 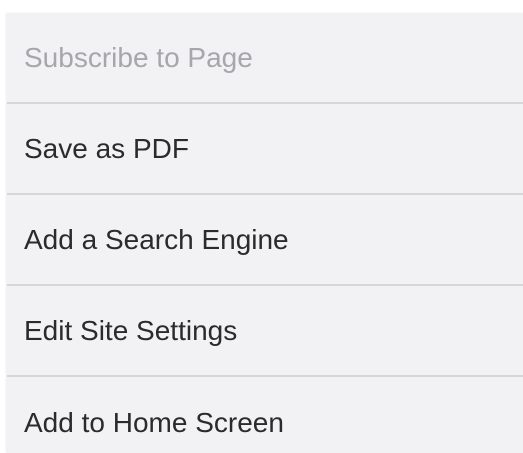 I want to click on menu-item-label: Subscribe to Page, so click(x=138, y=57).